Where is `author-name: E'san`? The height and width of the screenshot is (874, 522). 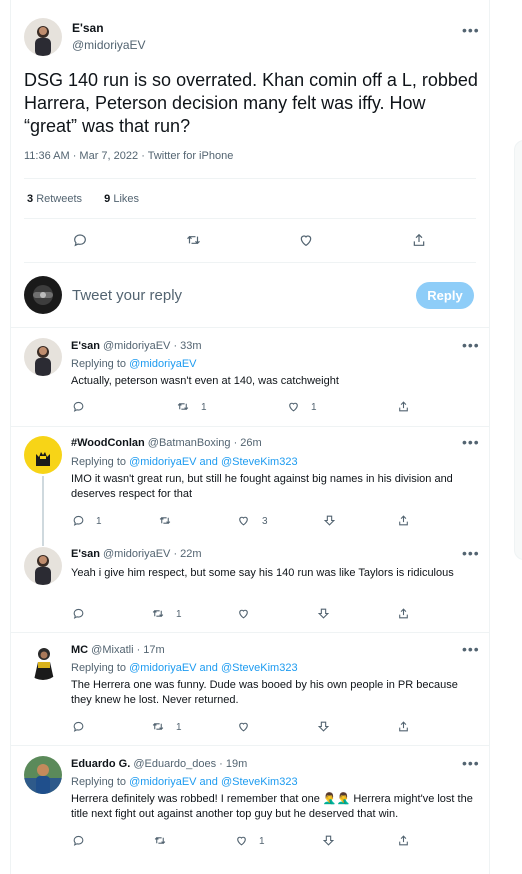 author-name: E'san is located at coordinates (88, 28).